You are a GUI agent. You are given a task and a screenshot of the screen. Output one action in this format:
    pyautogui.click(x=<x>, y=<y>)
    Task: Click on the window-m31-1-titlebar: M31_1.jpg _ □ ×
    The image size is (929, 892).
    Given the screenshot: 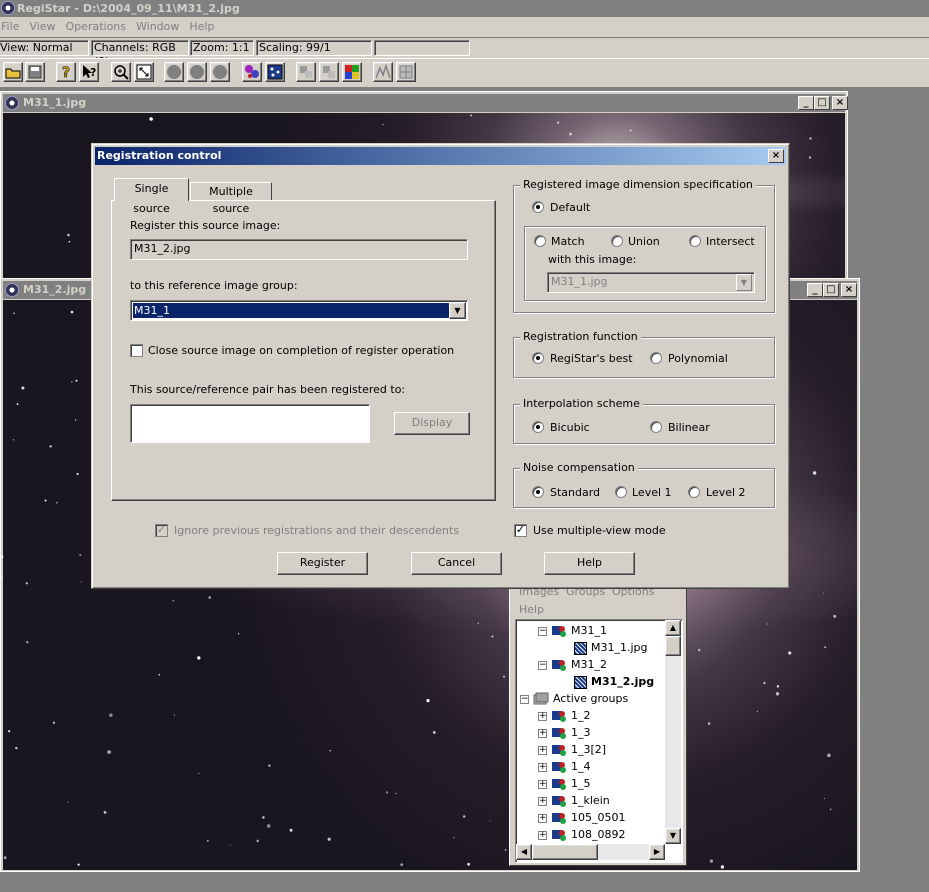 What is the action you would take?
    pyautogui.click(x=425, y=103)
    